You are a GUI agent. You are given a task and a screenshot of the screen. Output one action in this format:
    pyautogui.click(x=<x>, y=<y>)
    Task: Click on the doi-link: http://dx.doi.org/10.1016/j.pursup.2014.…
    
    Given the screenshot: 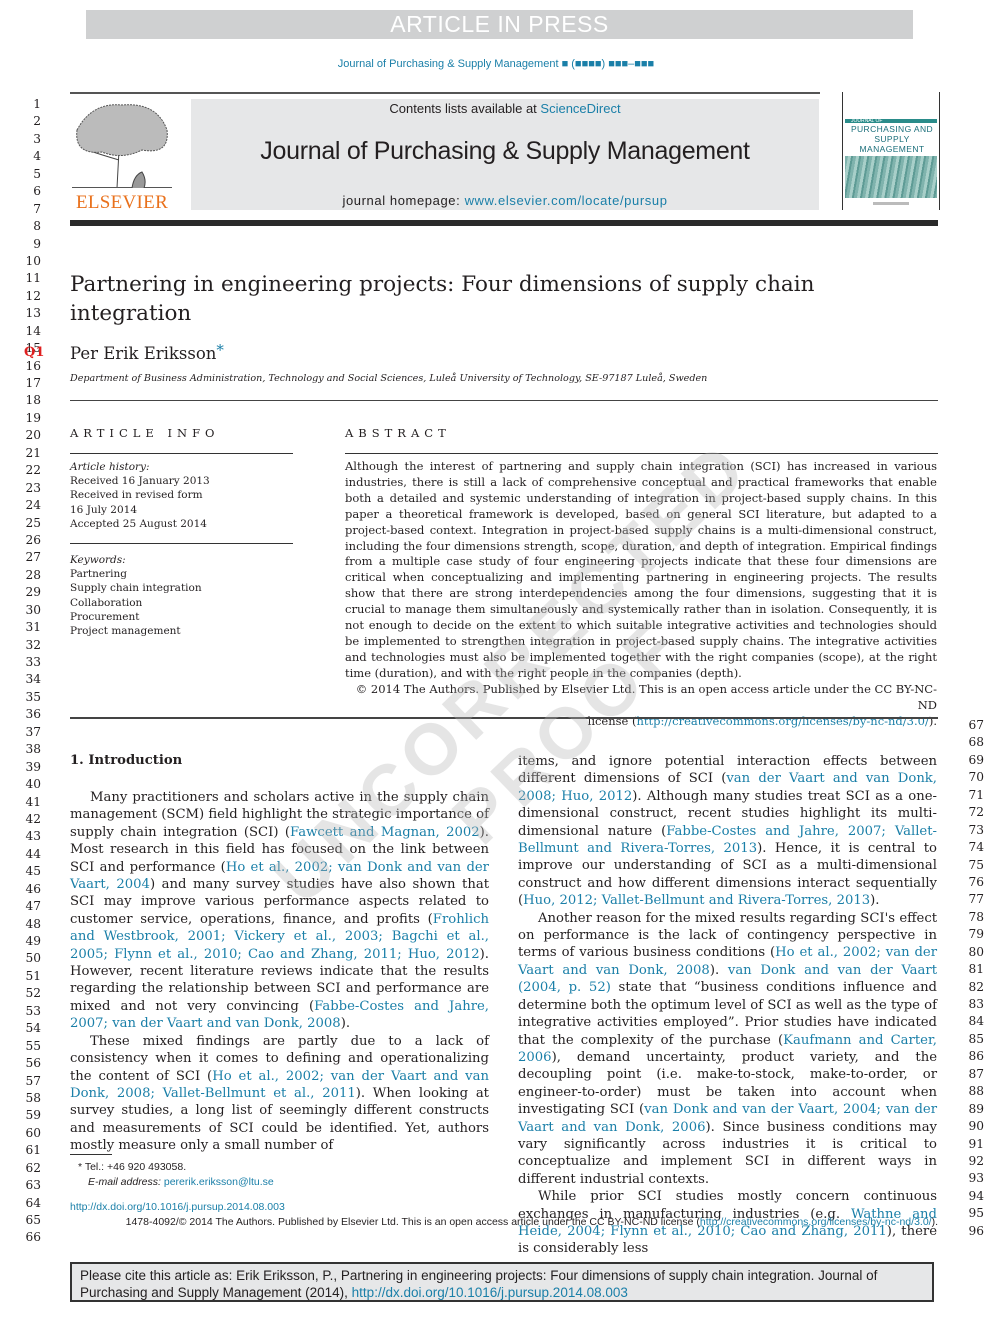 What is the action you would take?
    pyautogui.click(x=177, y=1207)
    